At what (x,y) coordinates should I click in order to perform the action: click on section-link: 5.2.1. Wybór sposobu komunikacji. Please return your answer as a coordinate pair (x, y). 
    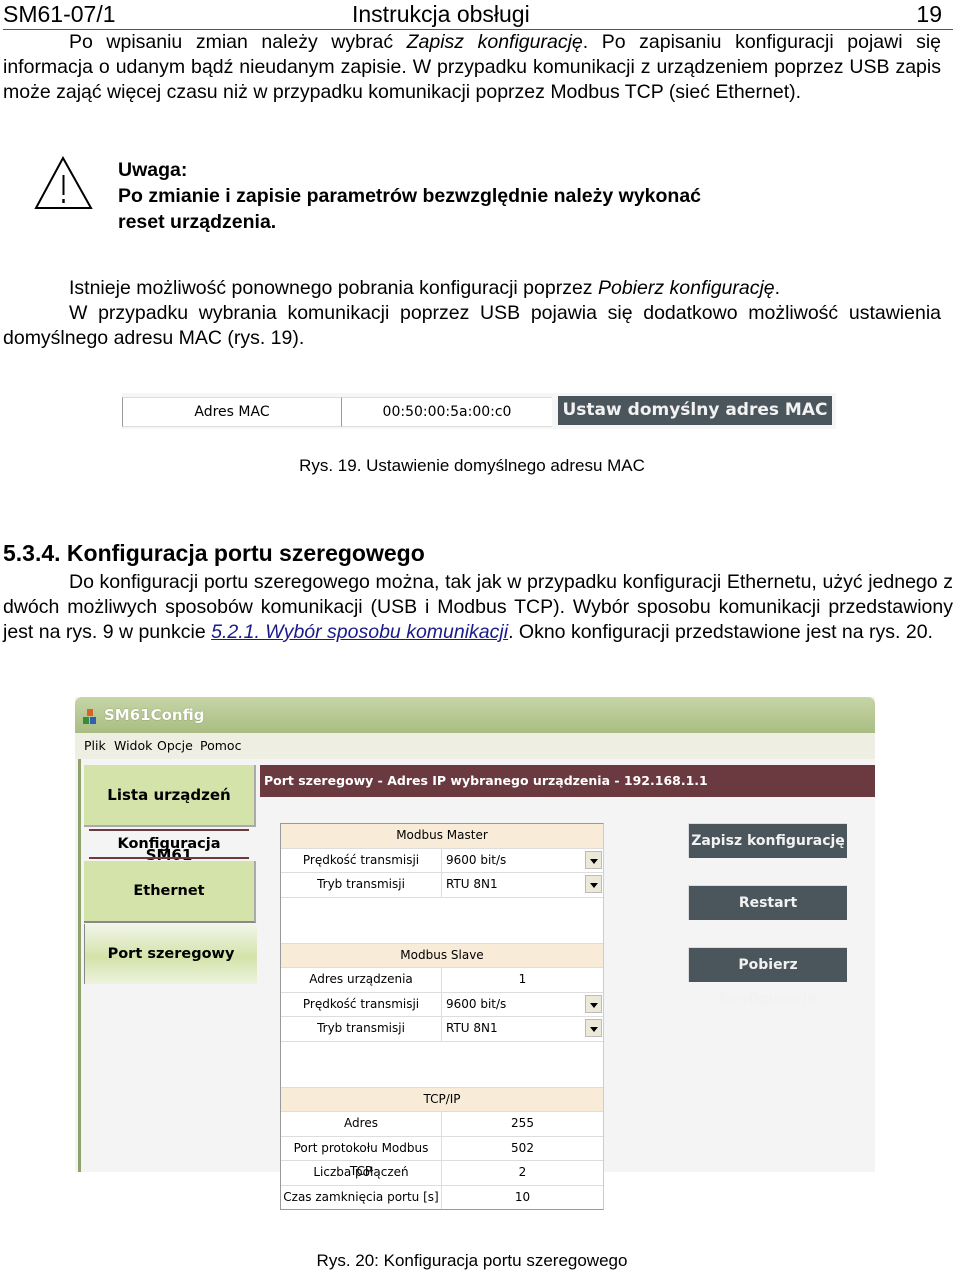
    Looking at the image, I should click on (359, 632).